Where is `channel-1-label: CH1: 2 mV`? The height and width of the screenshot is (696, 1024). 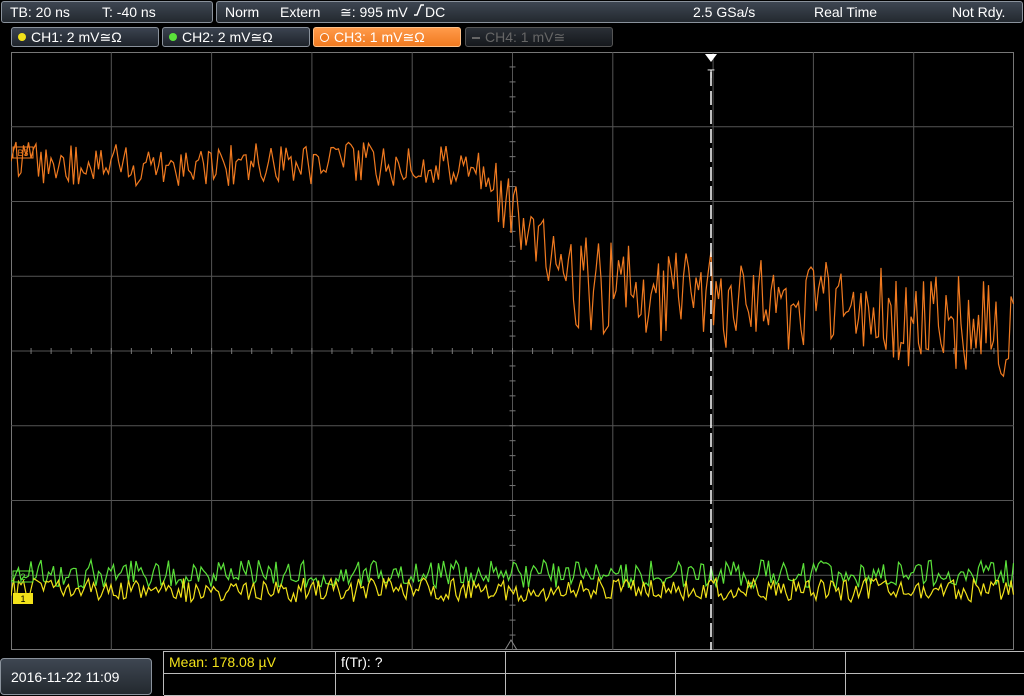 channel-1-label: CH1: 2 mV is located at coordinates (65, 37).